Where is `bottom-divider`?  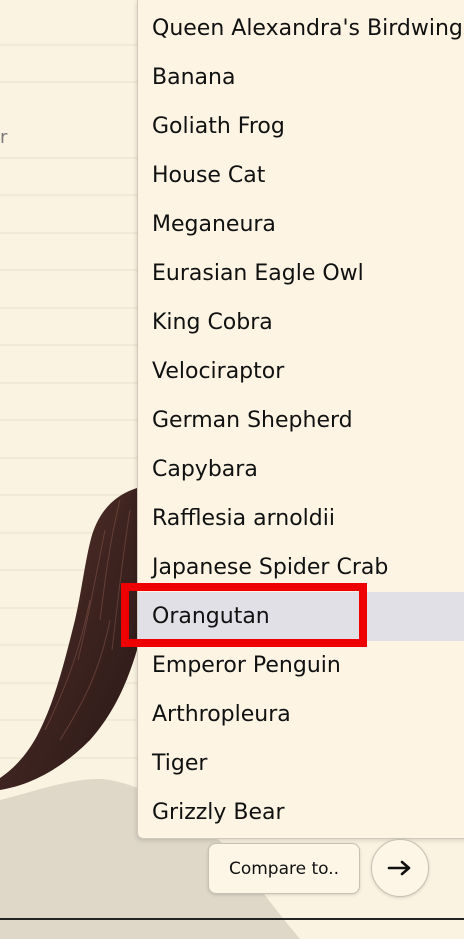 bottom-divider is located at coordinates (232, 919).